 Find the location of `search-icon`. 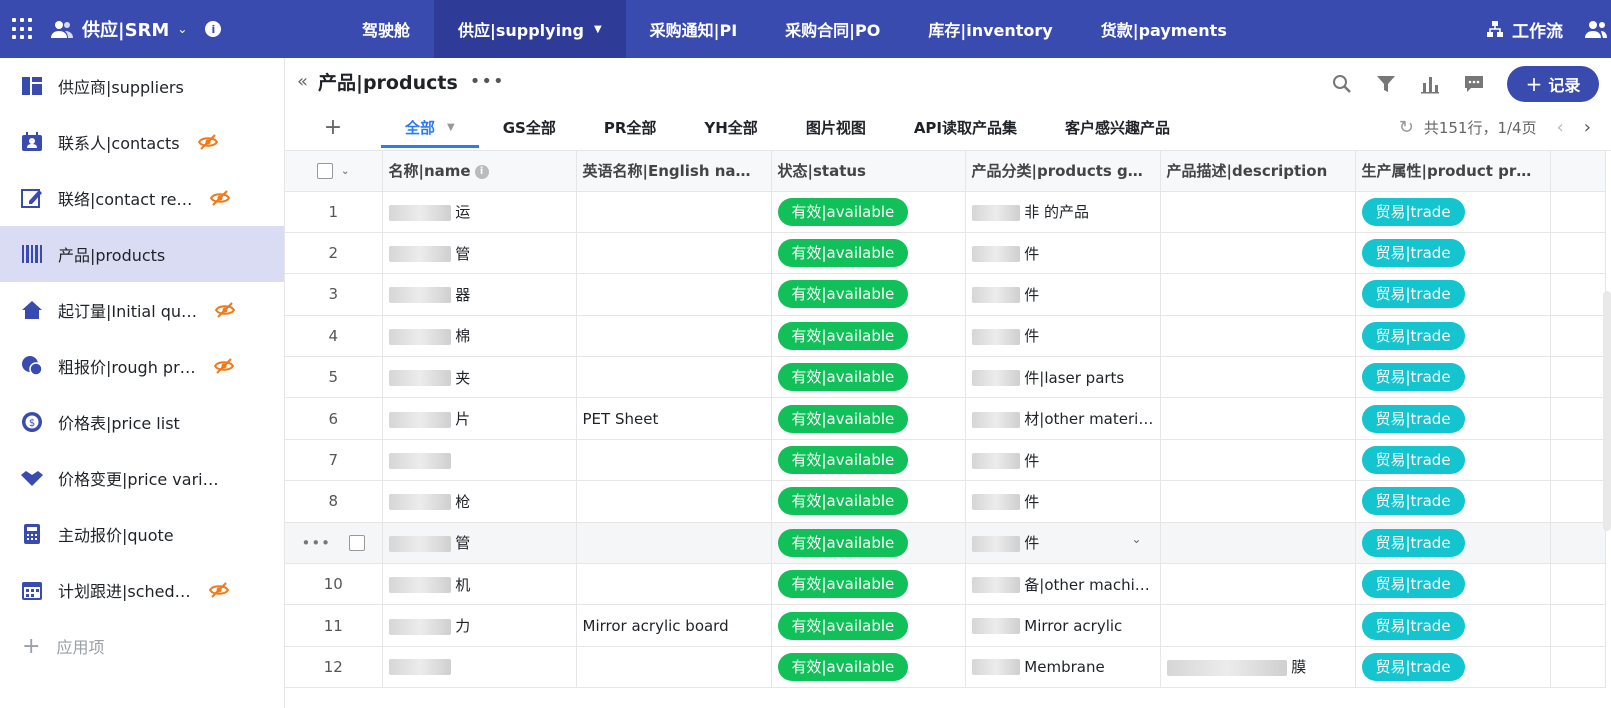

search-icon is located at coordinates (1342, 84).